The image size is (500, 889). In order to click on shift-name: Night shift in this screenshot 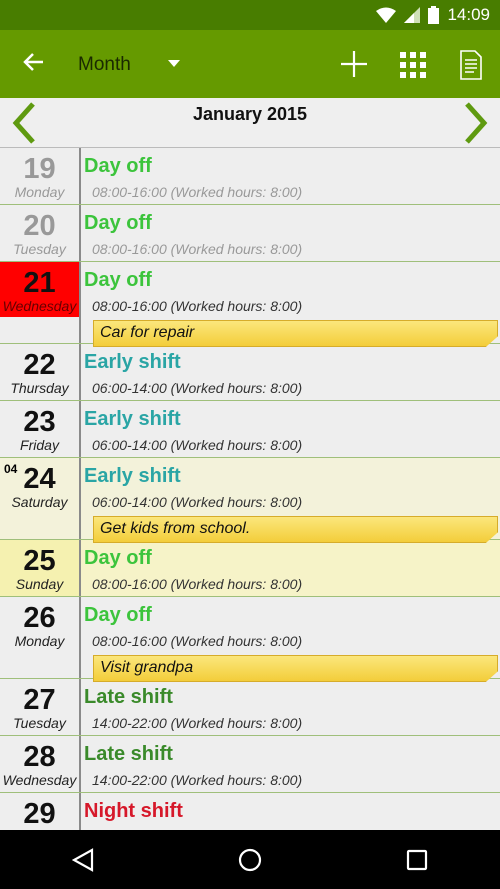, I will do `click(133, 811)`.